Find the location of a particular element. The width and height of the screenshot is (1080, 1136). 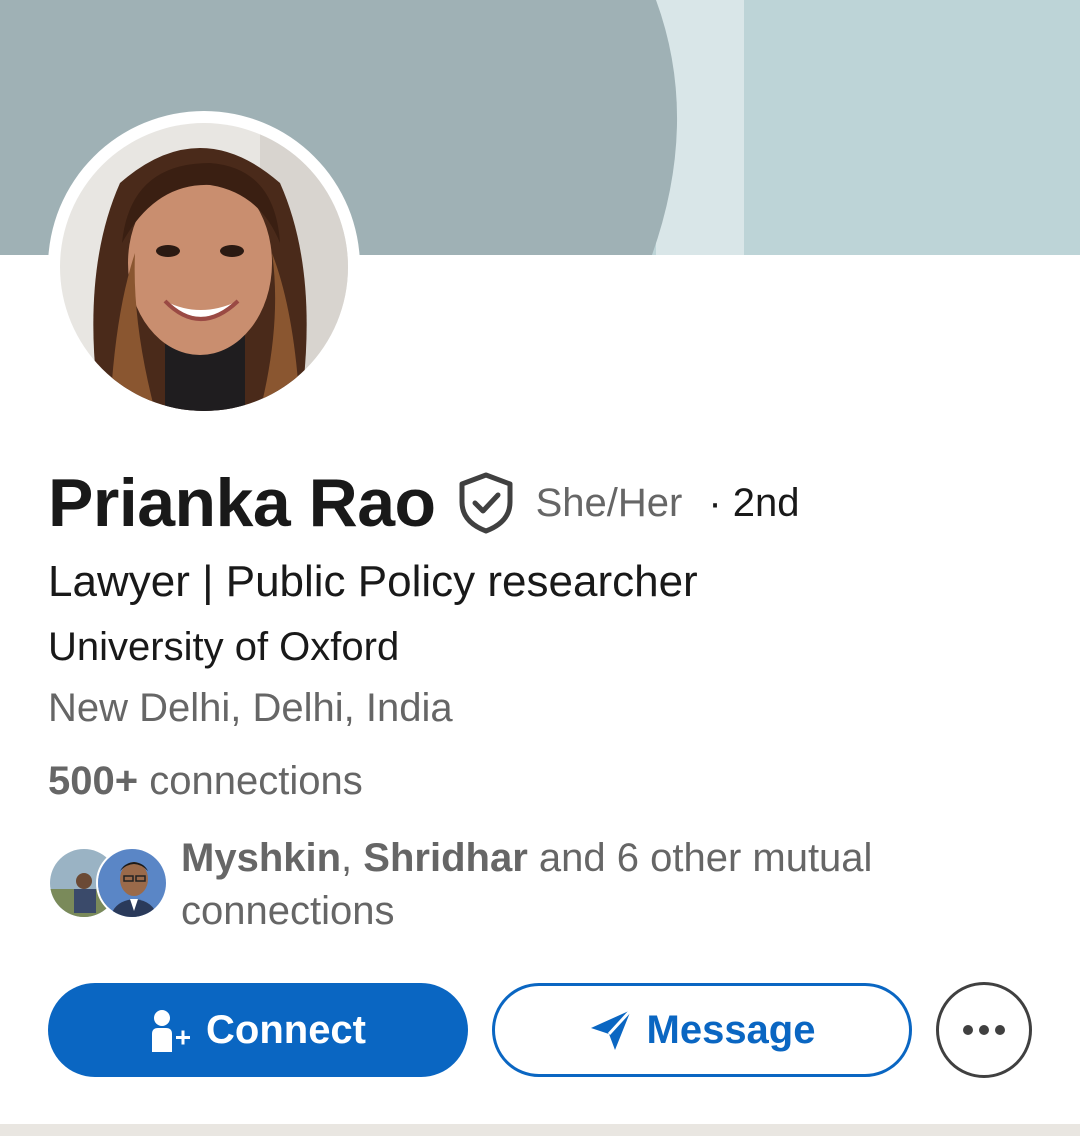

pronouns: She/Her is located at coordinates (609, 502).